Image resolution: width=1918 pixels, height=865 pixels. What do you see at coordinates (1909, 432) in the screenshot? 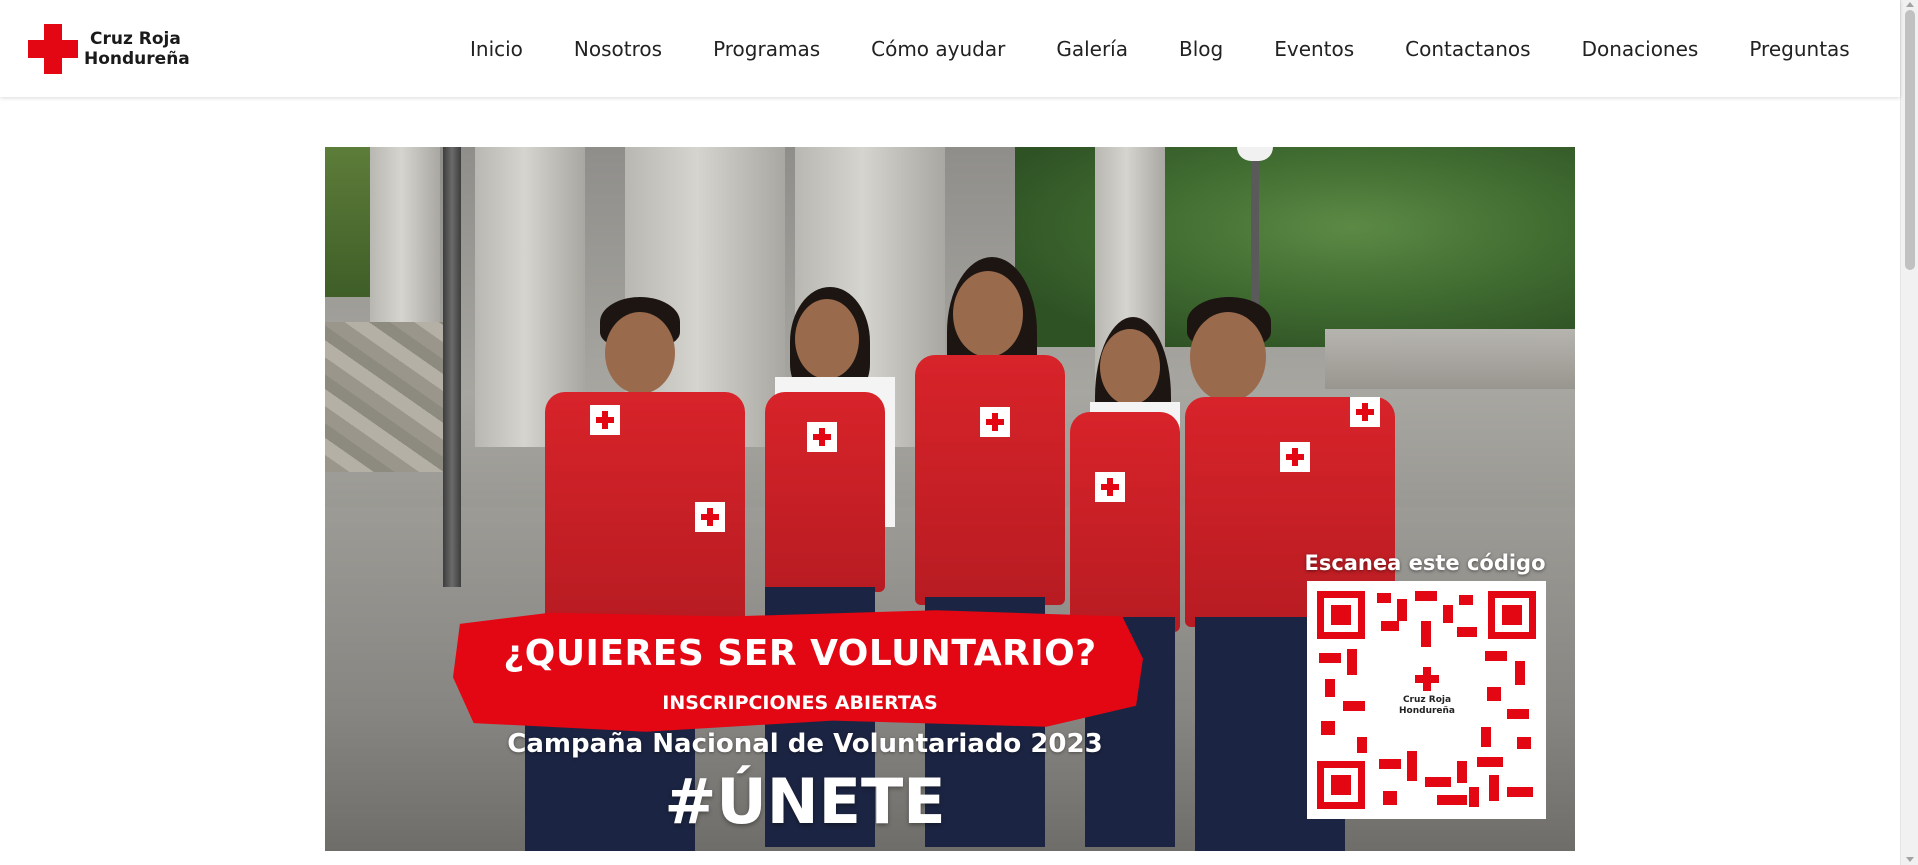
I see `page-scrollbar` at bounding box center [1909, 432].